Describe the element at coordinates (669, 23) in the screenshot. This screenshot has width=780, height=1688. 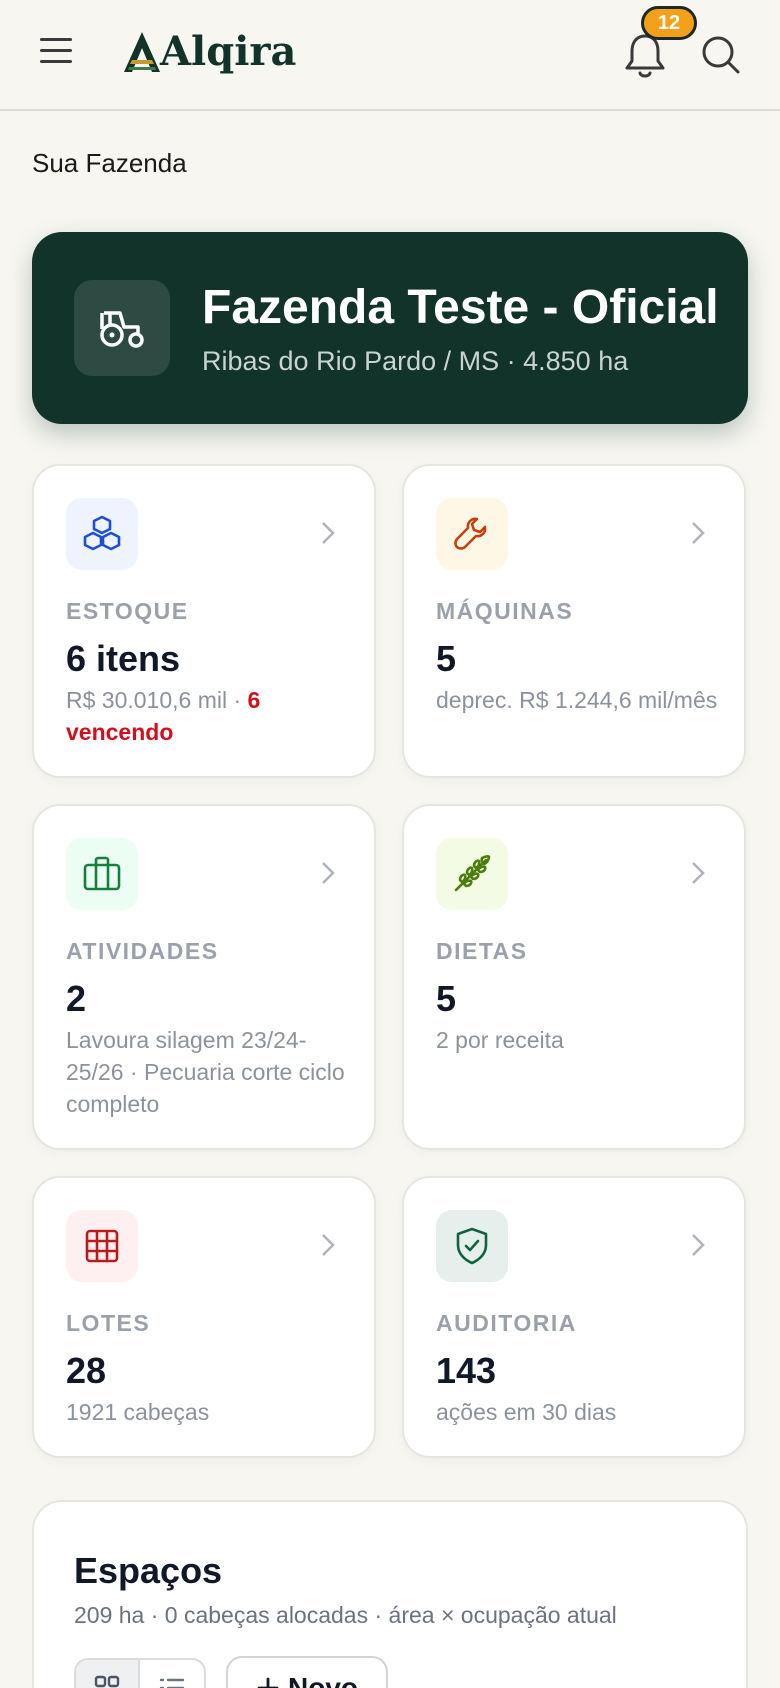
I see `notification-badge: 12` at that location.